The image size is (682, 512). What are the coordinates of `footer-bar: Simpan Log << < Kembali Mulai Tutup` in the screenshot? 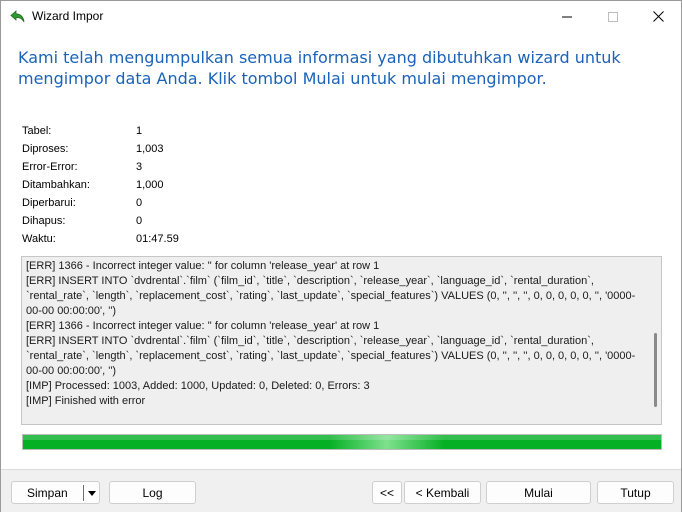 It's located at (341, 490).